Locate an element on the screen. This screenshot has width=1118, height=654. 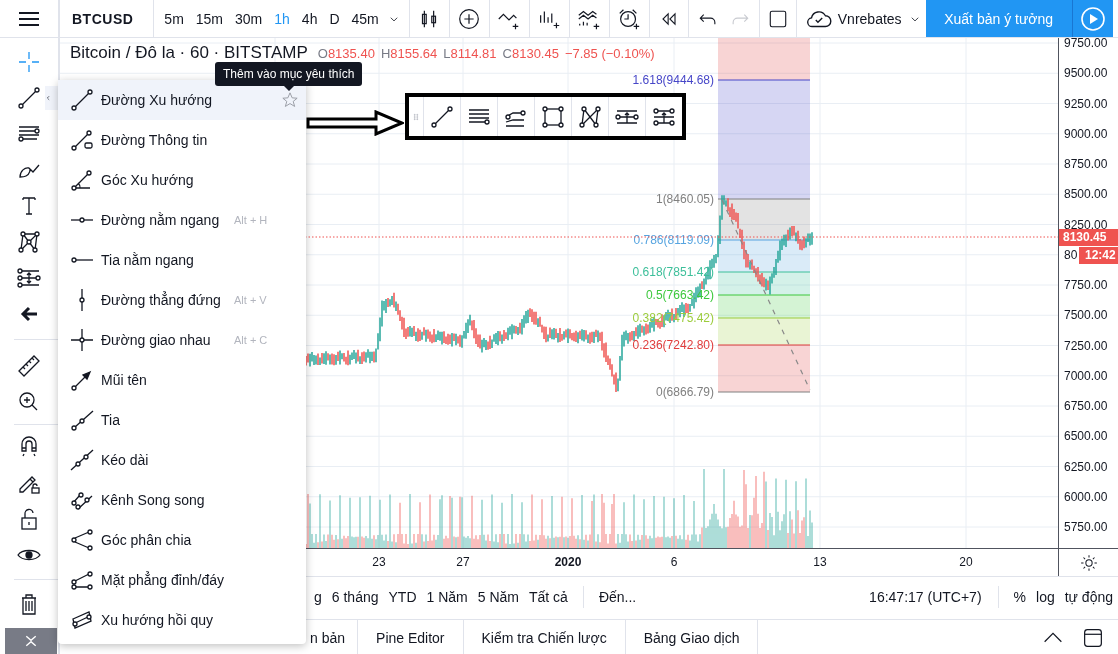
drawing-tool-item: Xu hướng hồi quy is located at coordinates (182, 620).